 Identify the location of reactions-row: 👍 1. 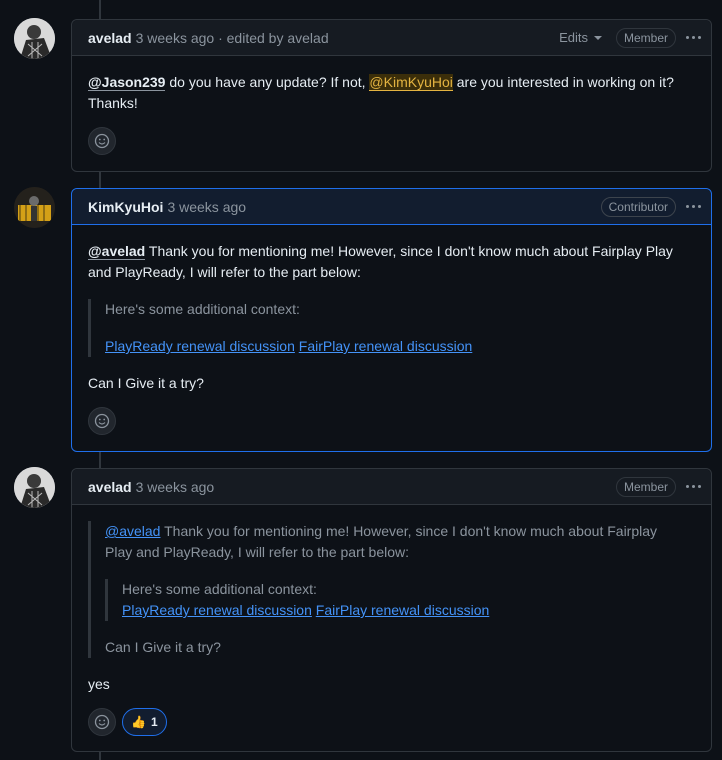
(127, 722).